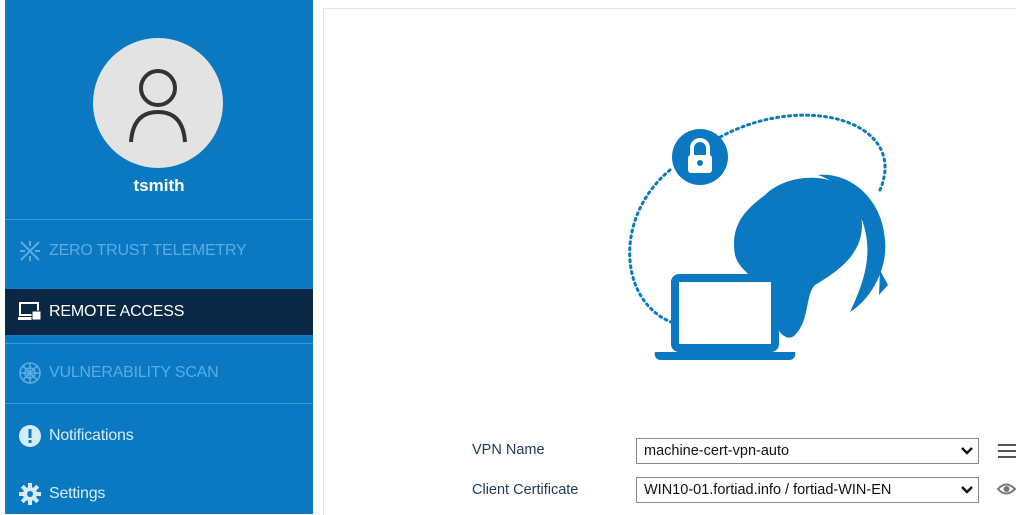 The image size is (1016, 515). I want to click on lock-icon, so click(700, 157).